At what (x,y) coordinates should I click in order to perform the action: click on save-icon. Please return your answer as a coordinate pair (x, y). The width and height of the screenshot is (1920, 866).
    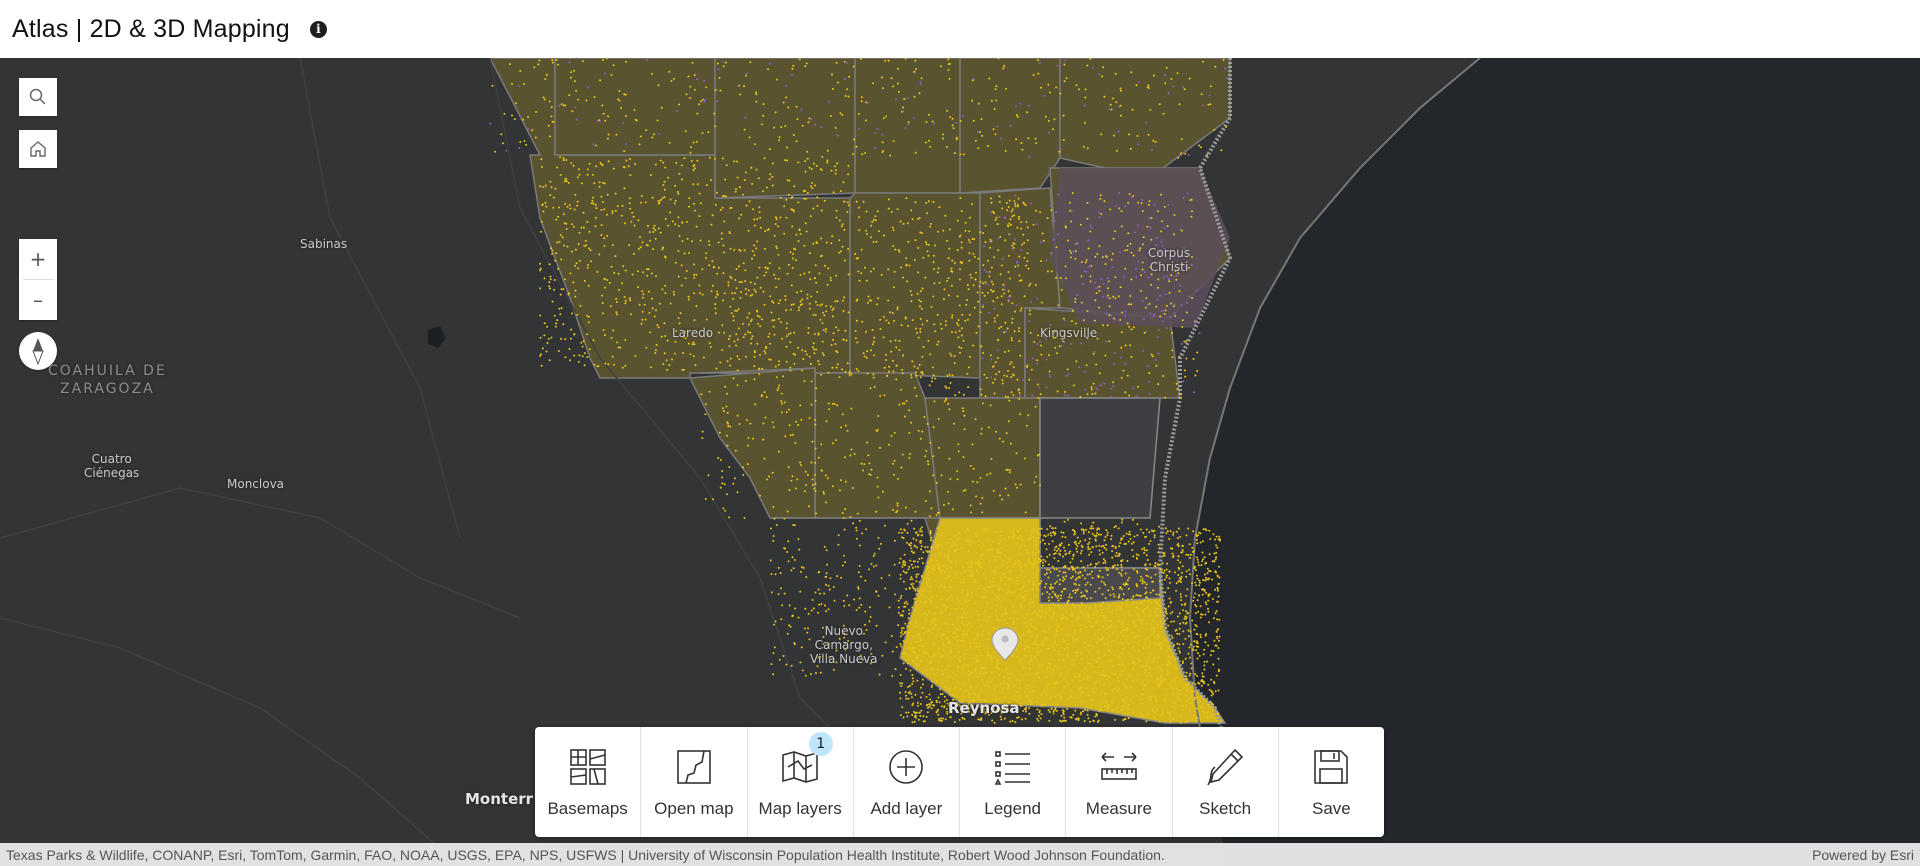
    Looking at the image, I should click on (1331, 767).